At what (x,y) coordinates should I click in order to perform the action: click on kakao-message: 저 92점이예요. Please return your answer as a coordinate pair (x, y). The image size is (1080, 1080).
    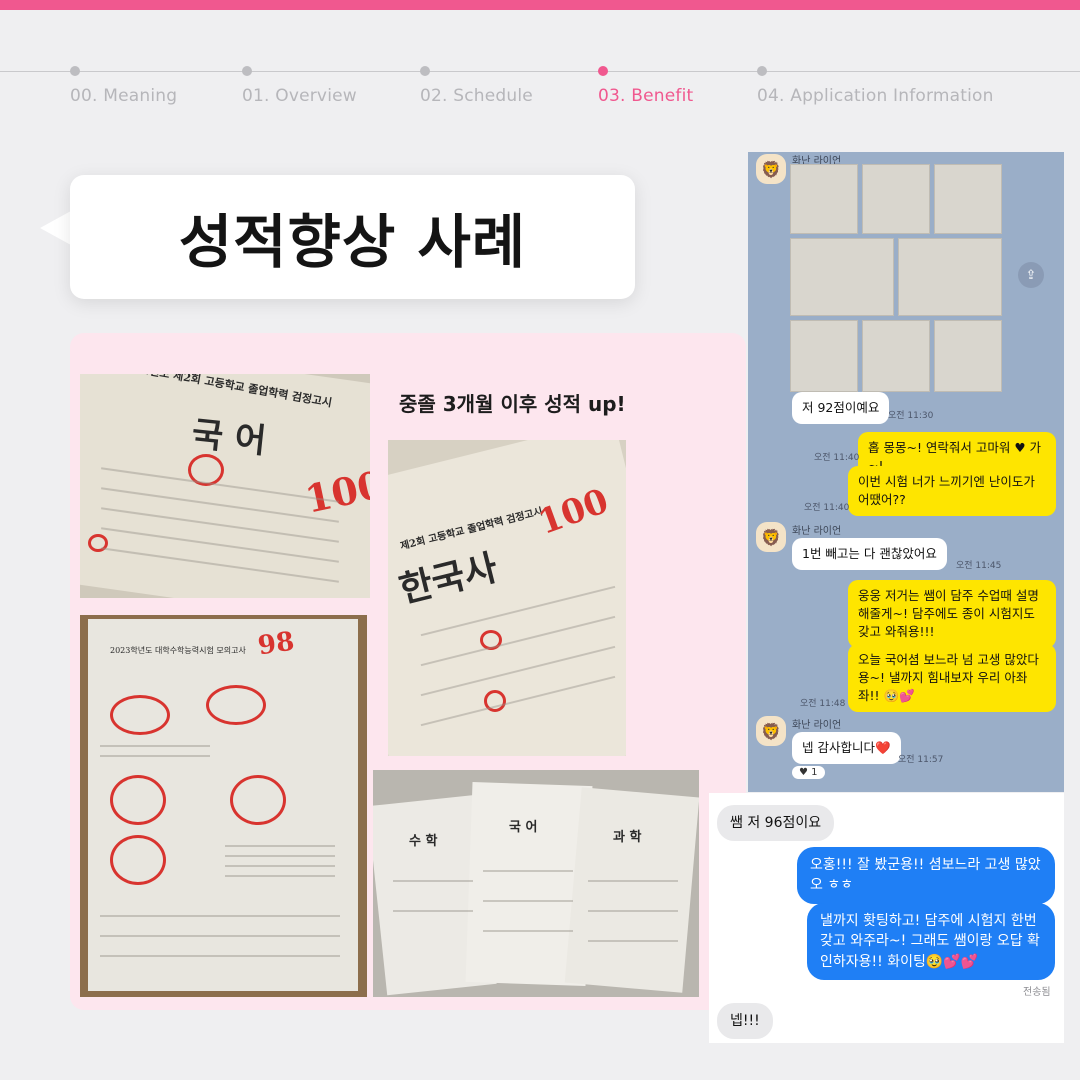
    Looking at the image, I should click on (841, 408).